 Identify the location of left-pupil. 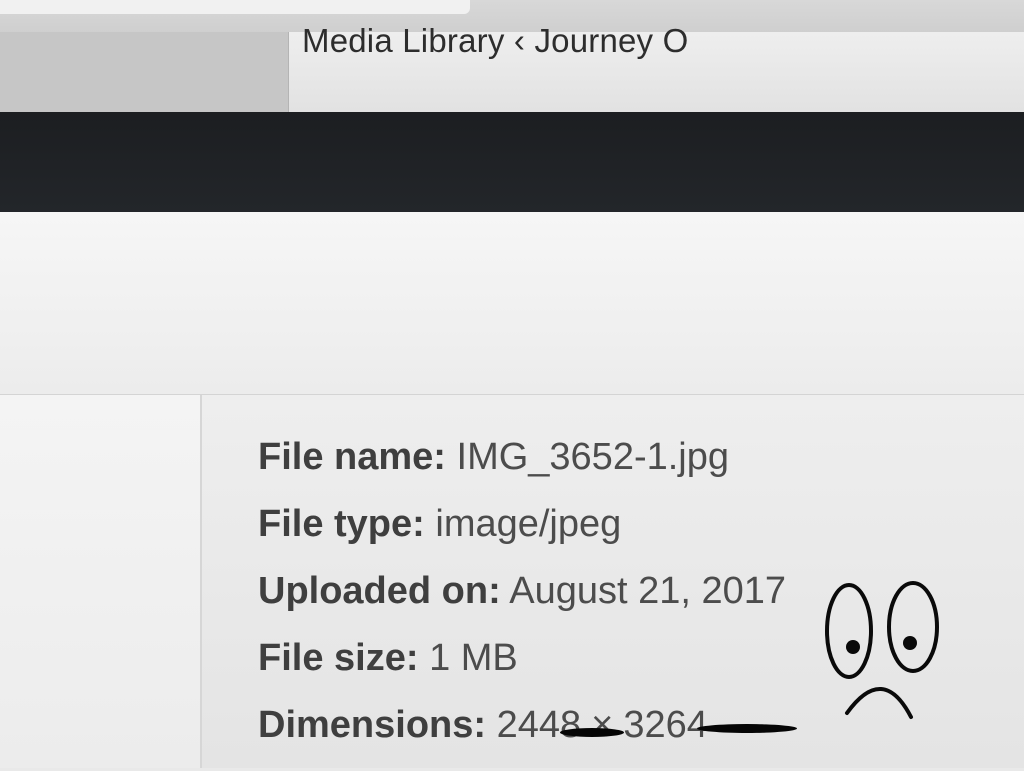
(853, 647).